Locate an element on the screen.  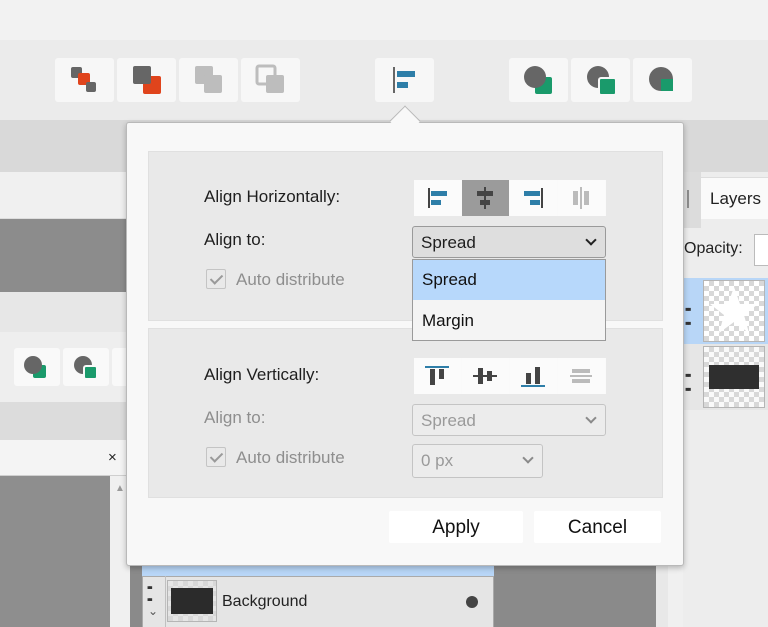
scroll-up-icon: ▲ is located at coordinates (120, 488).